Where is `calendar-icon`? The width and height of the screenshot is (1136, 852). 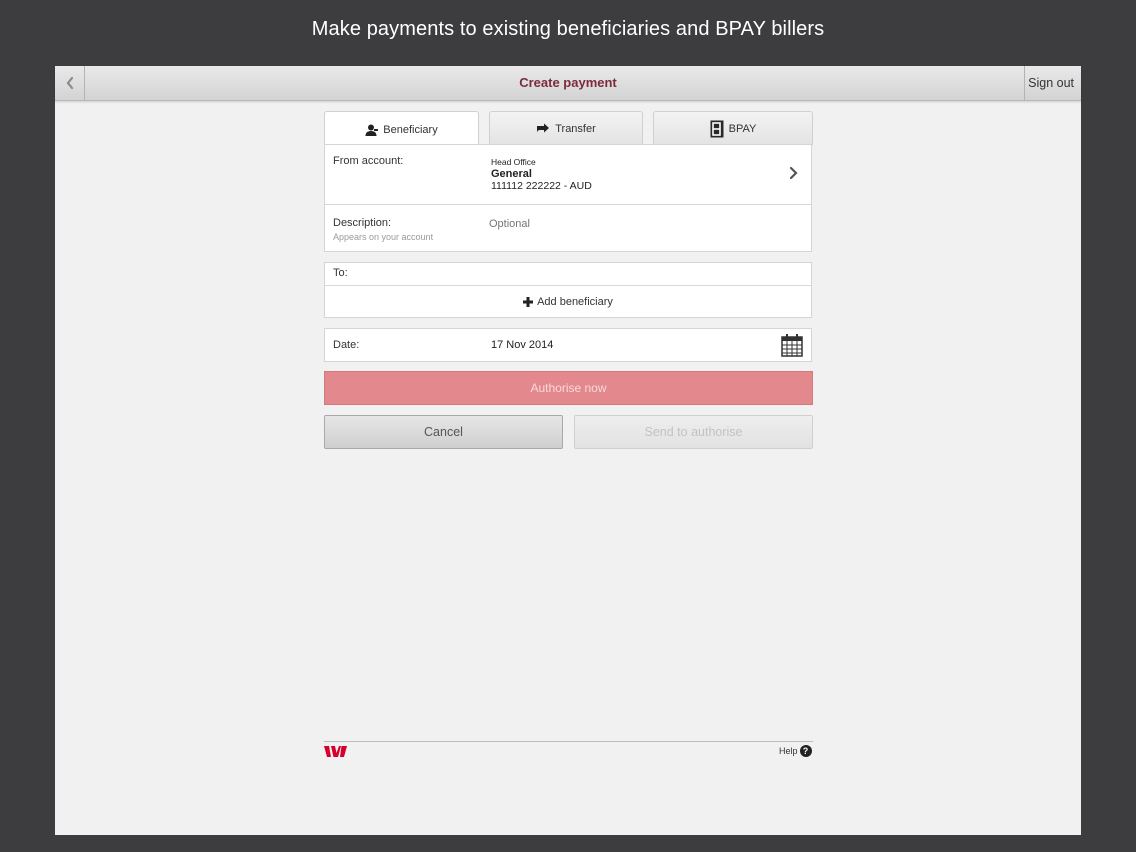
calendar-icon is located at coordinates (792, 345).